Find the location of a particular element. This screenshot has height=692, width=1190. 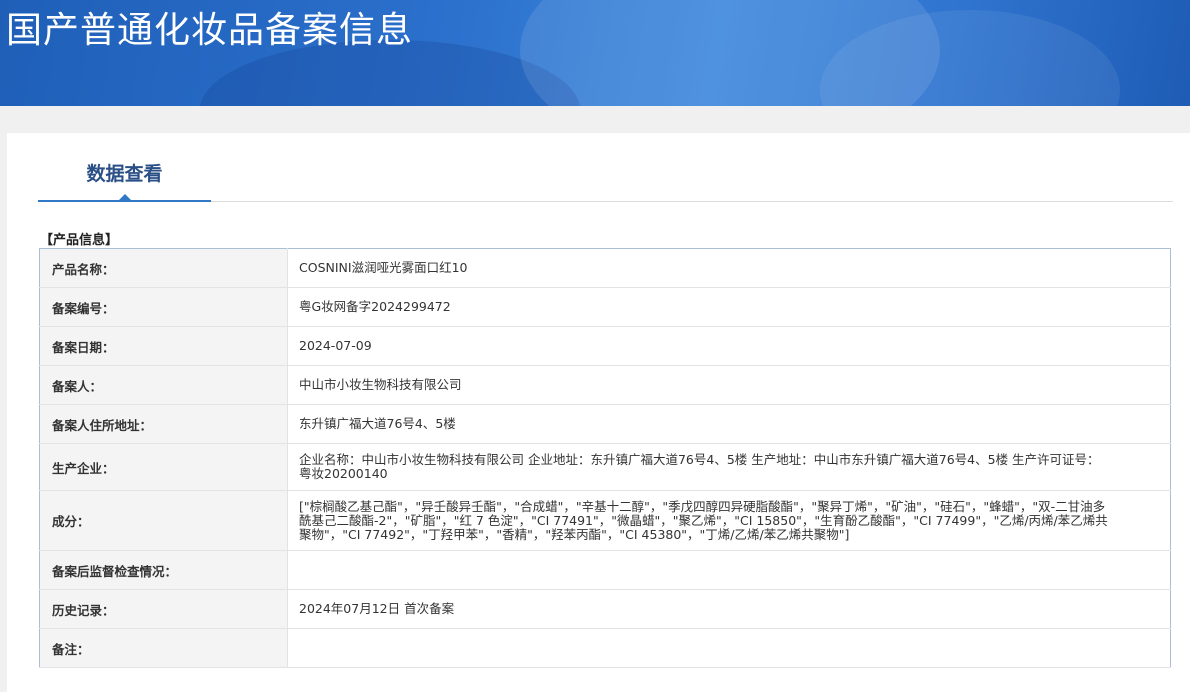

table-row: 备案人： 中山市小妆生物科技有限公司 is located at coordinates (605, 385).